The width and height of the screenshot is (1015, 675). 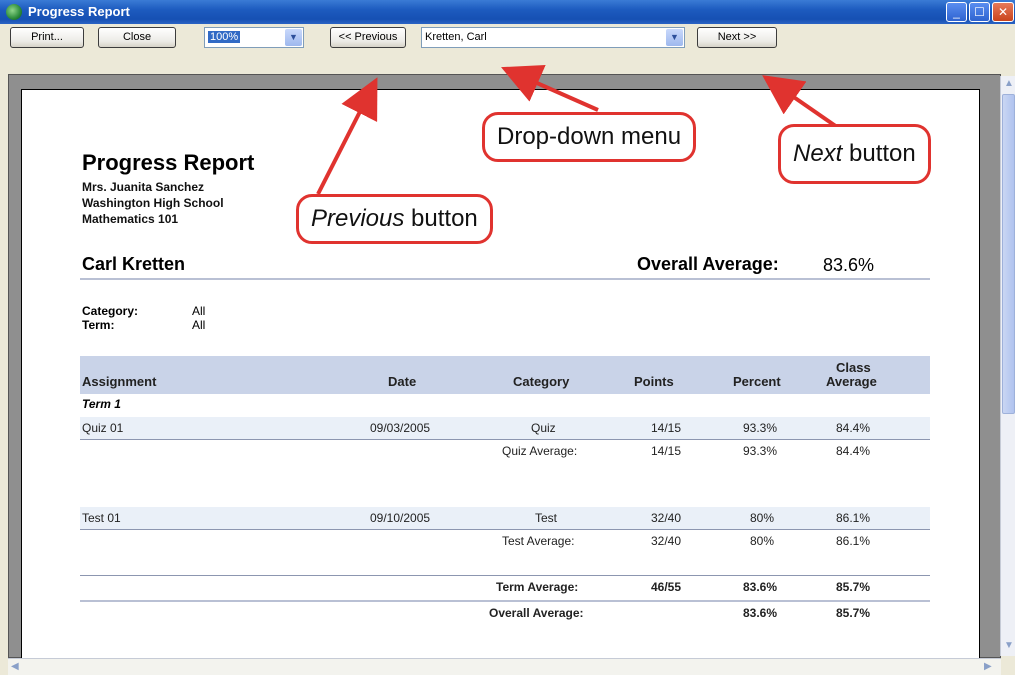 What do you see at coordinates (441, 218) in the screenshot?
I see `previous-callout-text: button` at bounding box center [441, 218].